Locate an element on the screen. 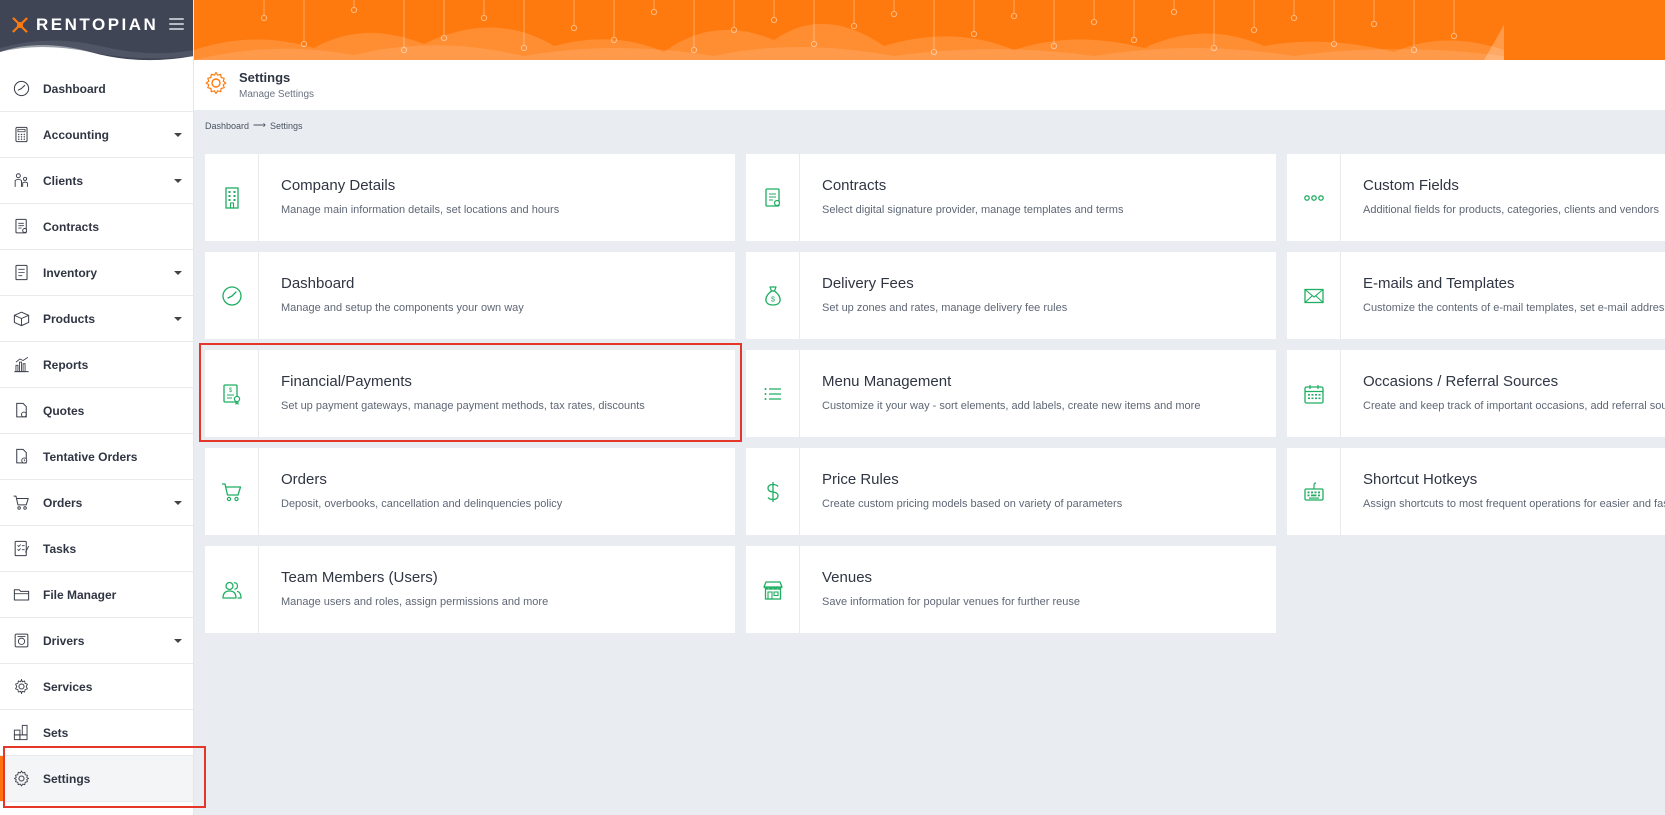 Image resolution: width=1665 pixels, height=815 pixels. sidebar-item-tasks: Tasks is located at coordinates (96, 549).